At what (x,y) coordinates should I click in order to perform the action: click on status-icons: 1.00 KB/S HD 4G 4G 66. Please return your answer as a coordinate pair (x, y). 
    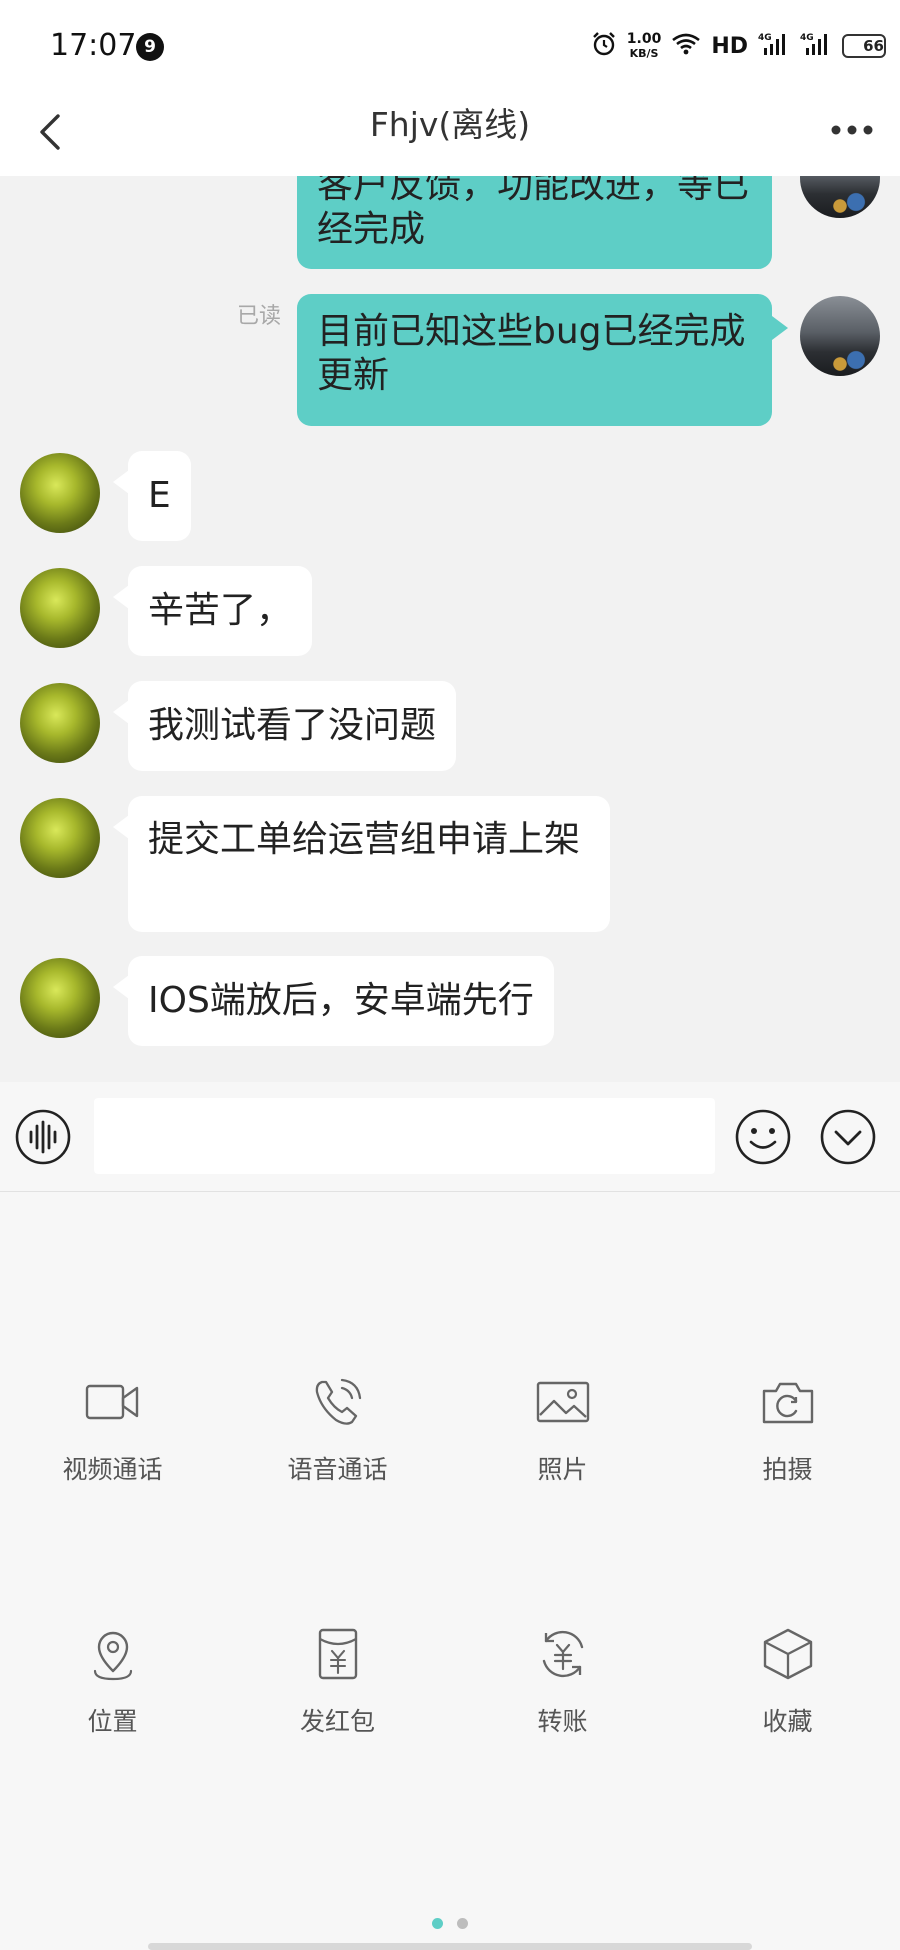
    Looking at the image, I should click on (738, 46).